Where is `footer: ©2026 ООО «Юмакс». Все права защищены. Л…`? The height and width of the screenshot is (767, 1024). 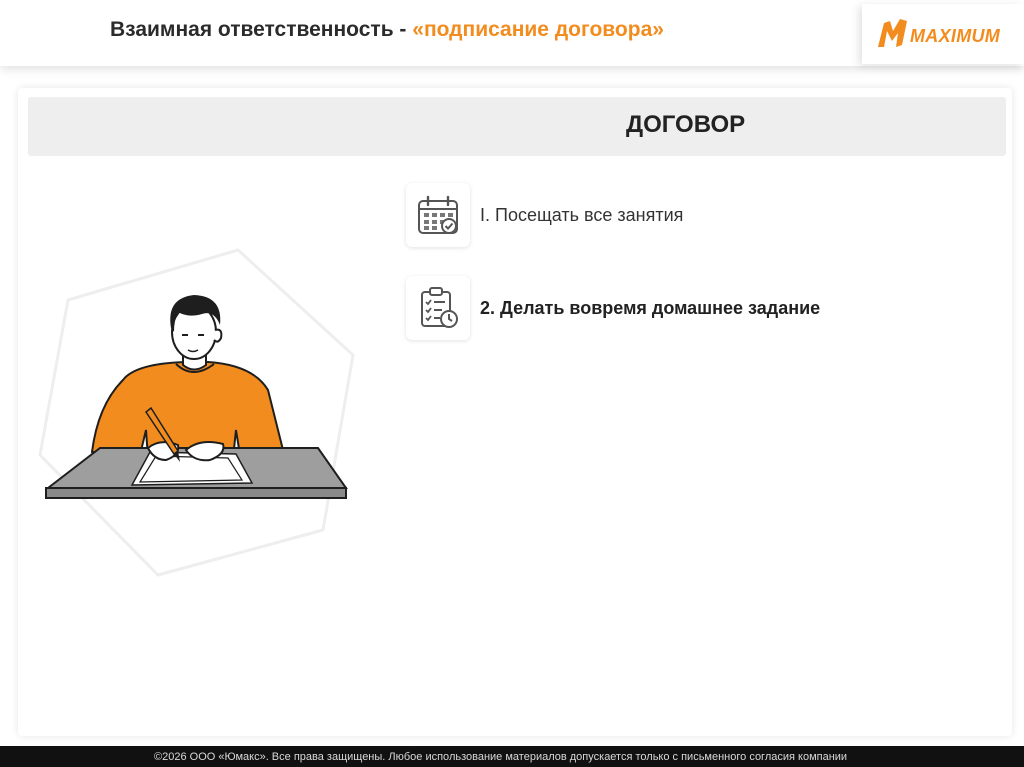
footer: ©2026 ООО «Юмакс». Все права защищены. Л… is located at coordinates (512, 756).